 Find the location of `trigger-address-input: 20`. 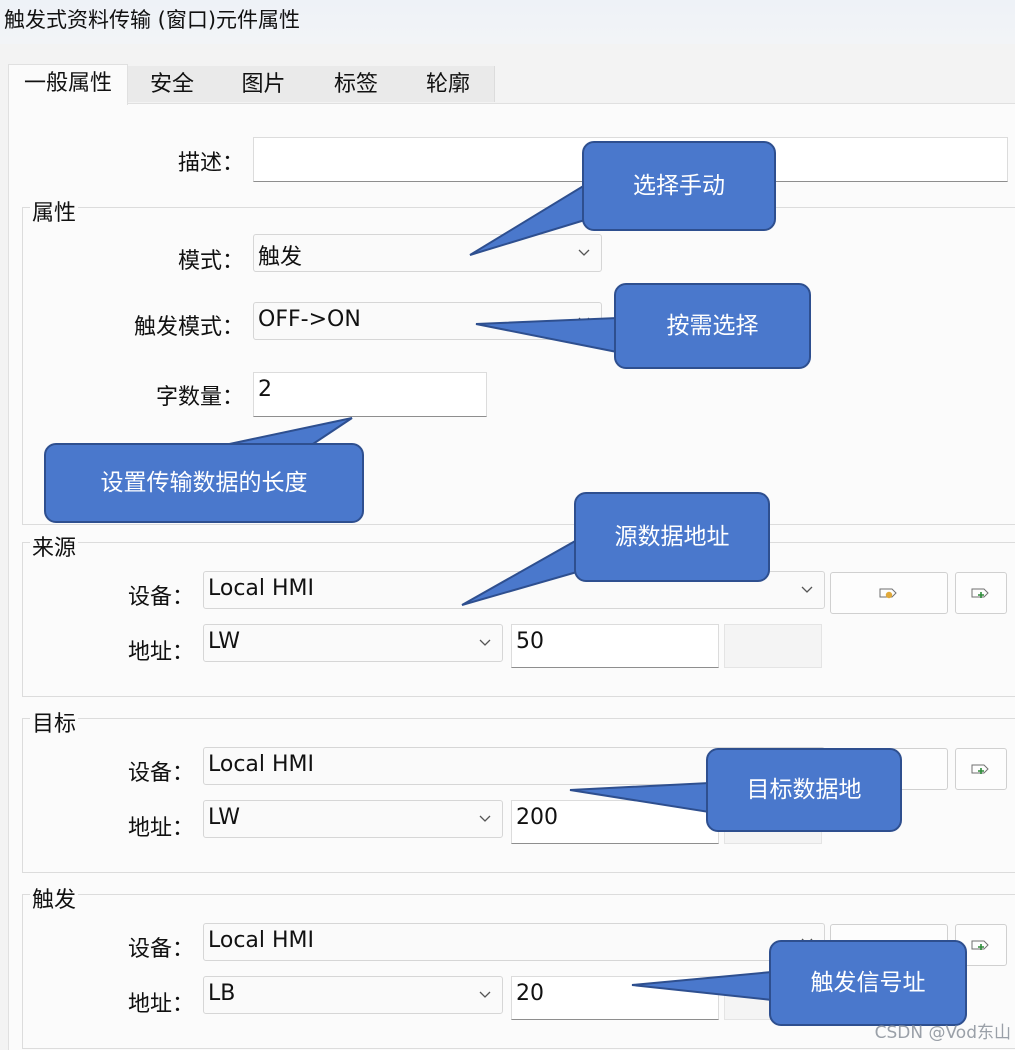

trigger-address-input: 20 is located at coordinates (615, 998).